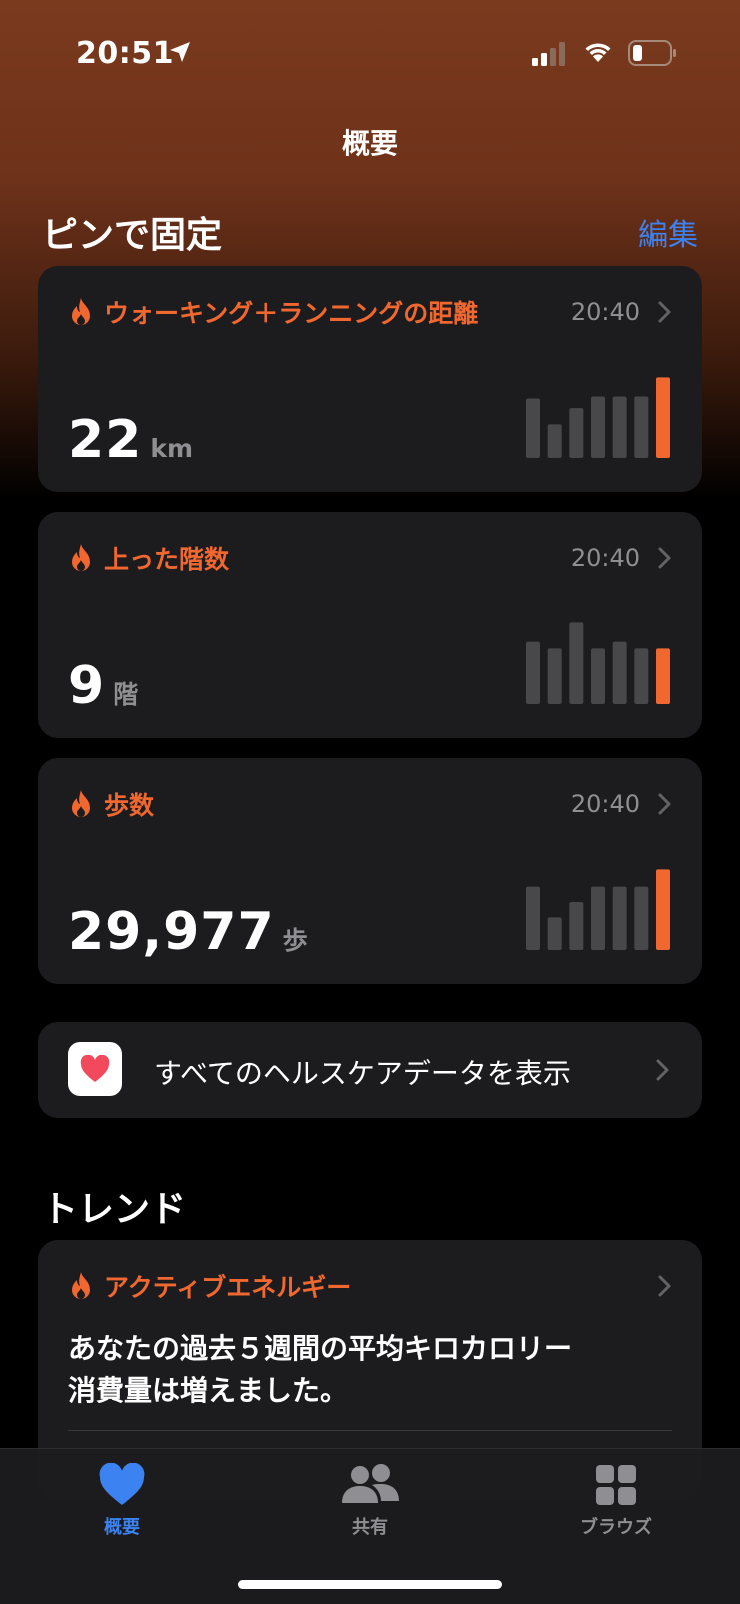 The width and height of the screenshot is (740, 1604). What do you see at coordinates (105, 440) in the screenshot?
I see `metric-value: 22` at bounding box center [105, 440].